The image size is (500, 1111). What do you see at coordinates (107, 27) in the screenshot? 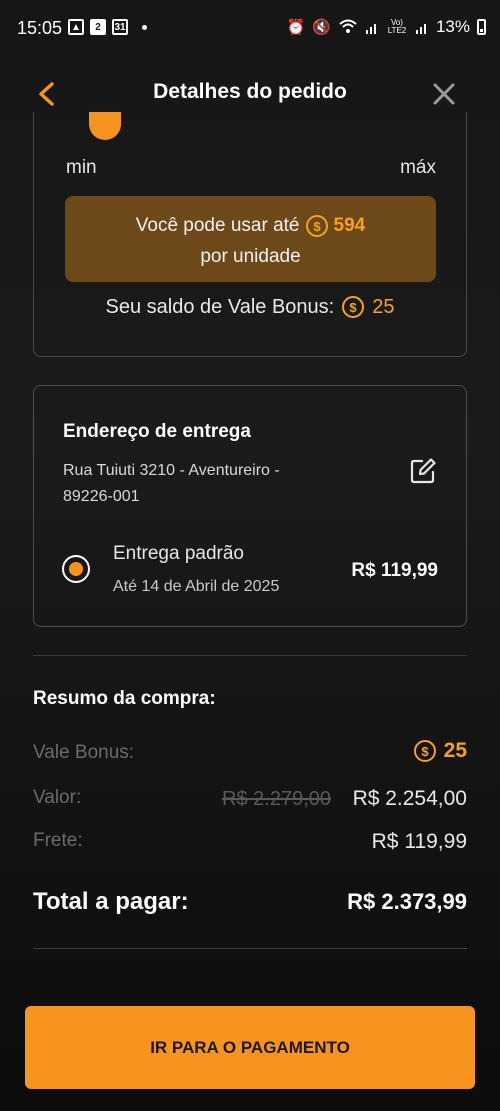
I see `notification-icons: ▲ 2 31` at bounding box center [107, 27].